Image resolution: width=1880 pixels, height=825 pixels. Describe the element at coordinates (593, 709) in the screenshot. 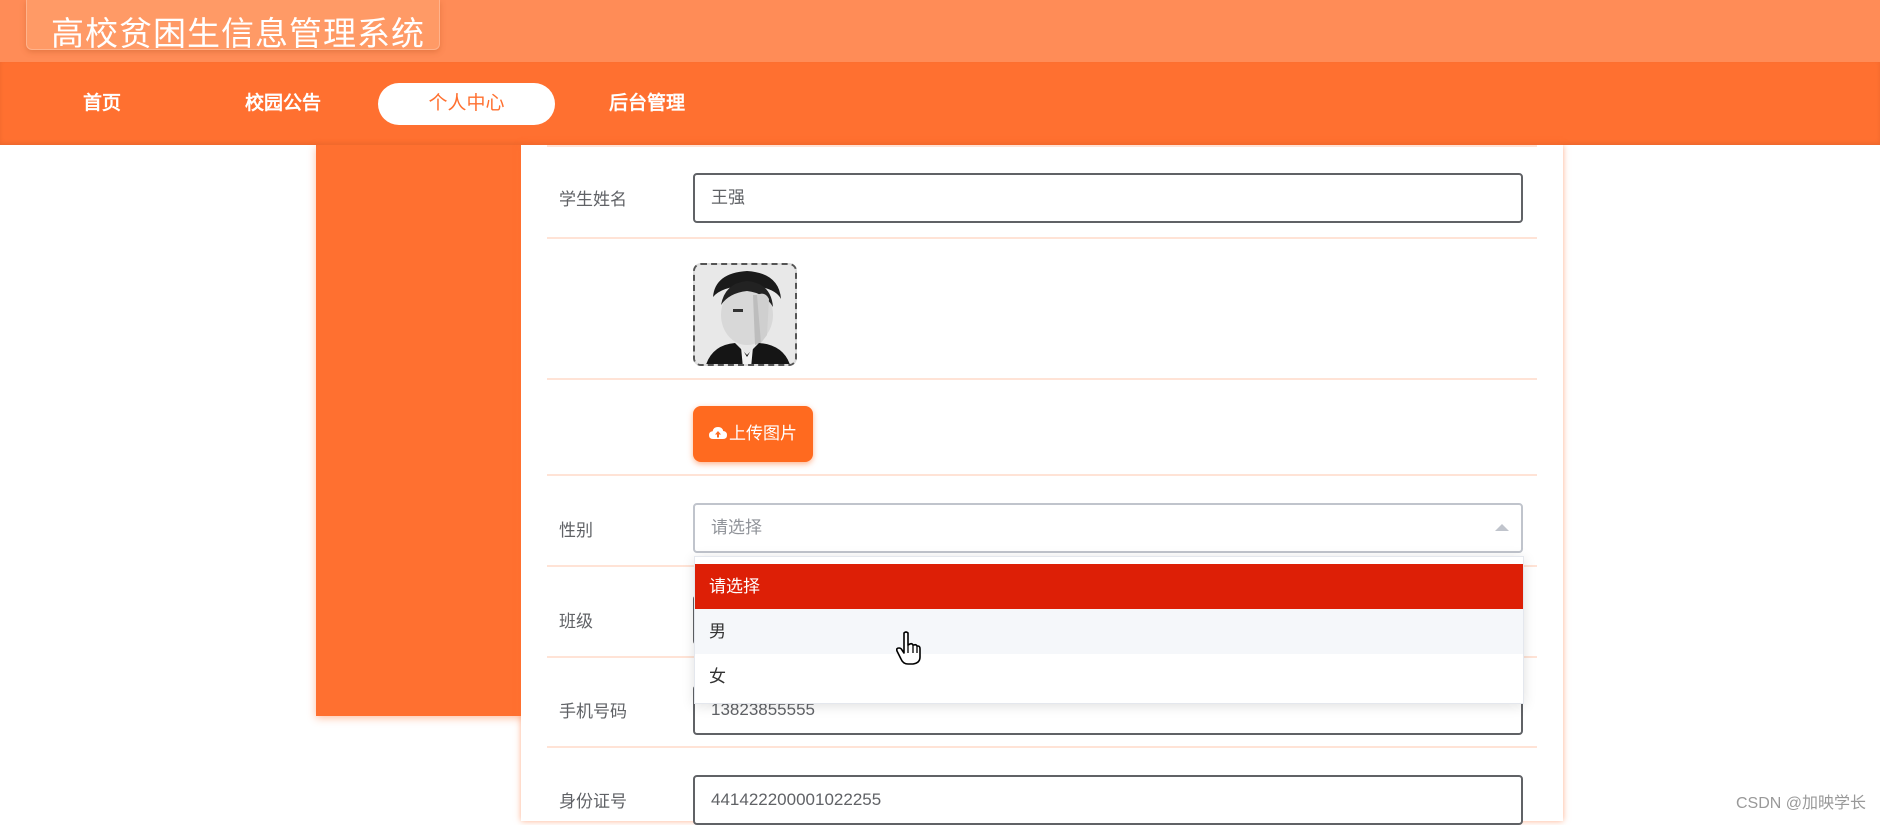

I see `phone-label: 手机号码` at that location.